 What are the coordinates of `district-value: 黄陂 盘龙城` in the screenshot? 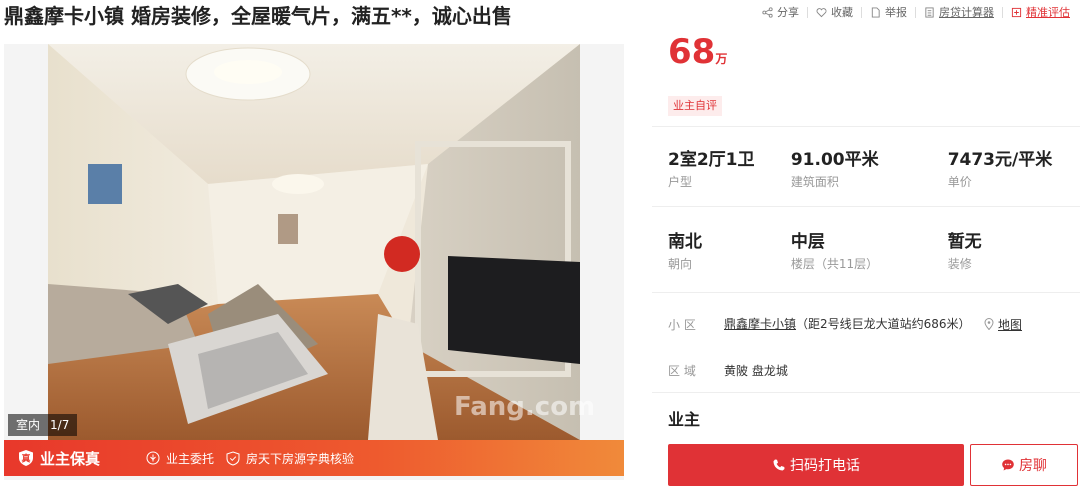 It's located at (756, 371).